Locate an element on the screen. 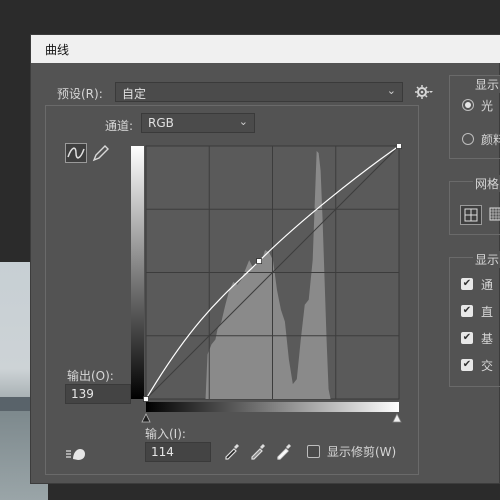 The image size is (500, 500). black-eyedropper-icon is located at coordinates (232, 452).